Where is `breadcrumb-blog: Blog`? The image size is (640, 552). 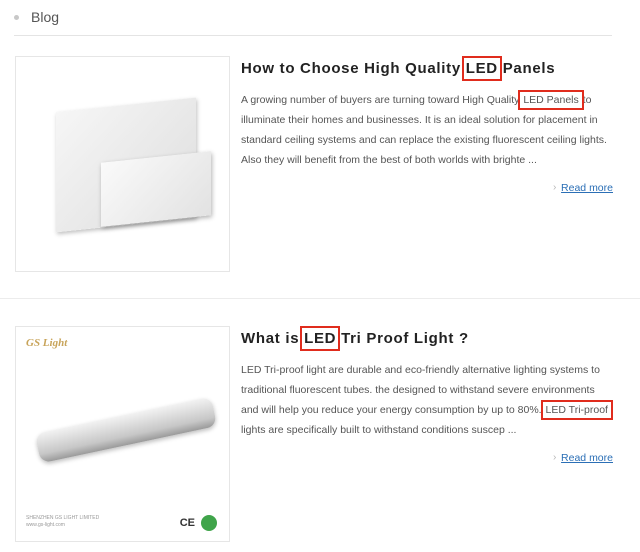 breadcrumb-blog: Blog is located at coordinates (45, 17).